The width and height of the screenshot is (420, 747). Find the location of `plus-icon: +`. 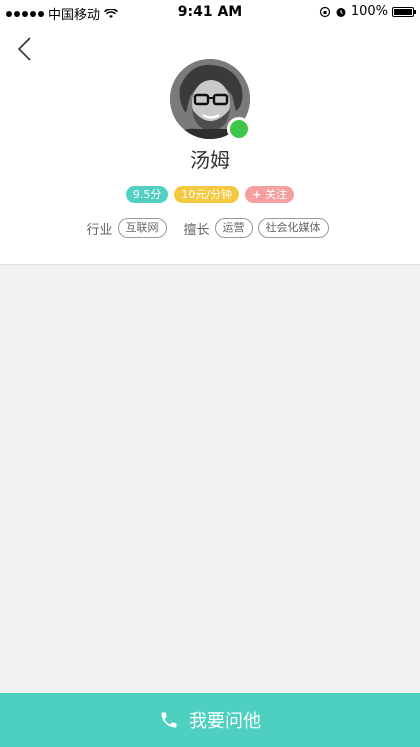

plus-icon: + is located at coordinates (259, 194).